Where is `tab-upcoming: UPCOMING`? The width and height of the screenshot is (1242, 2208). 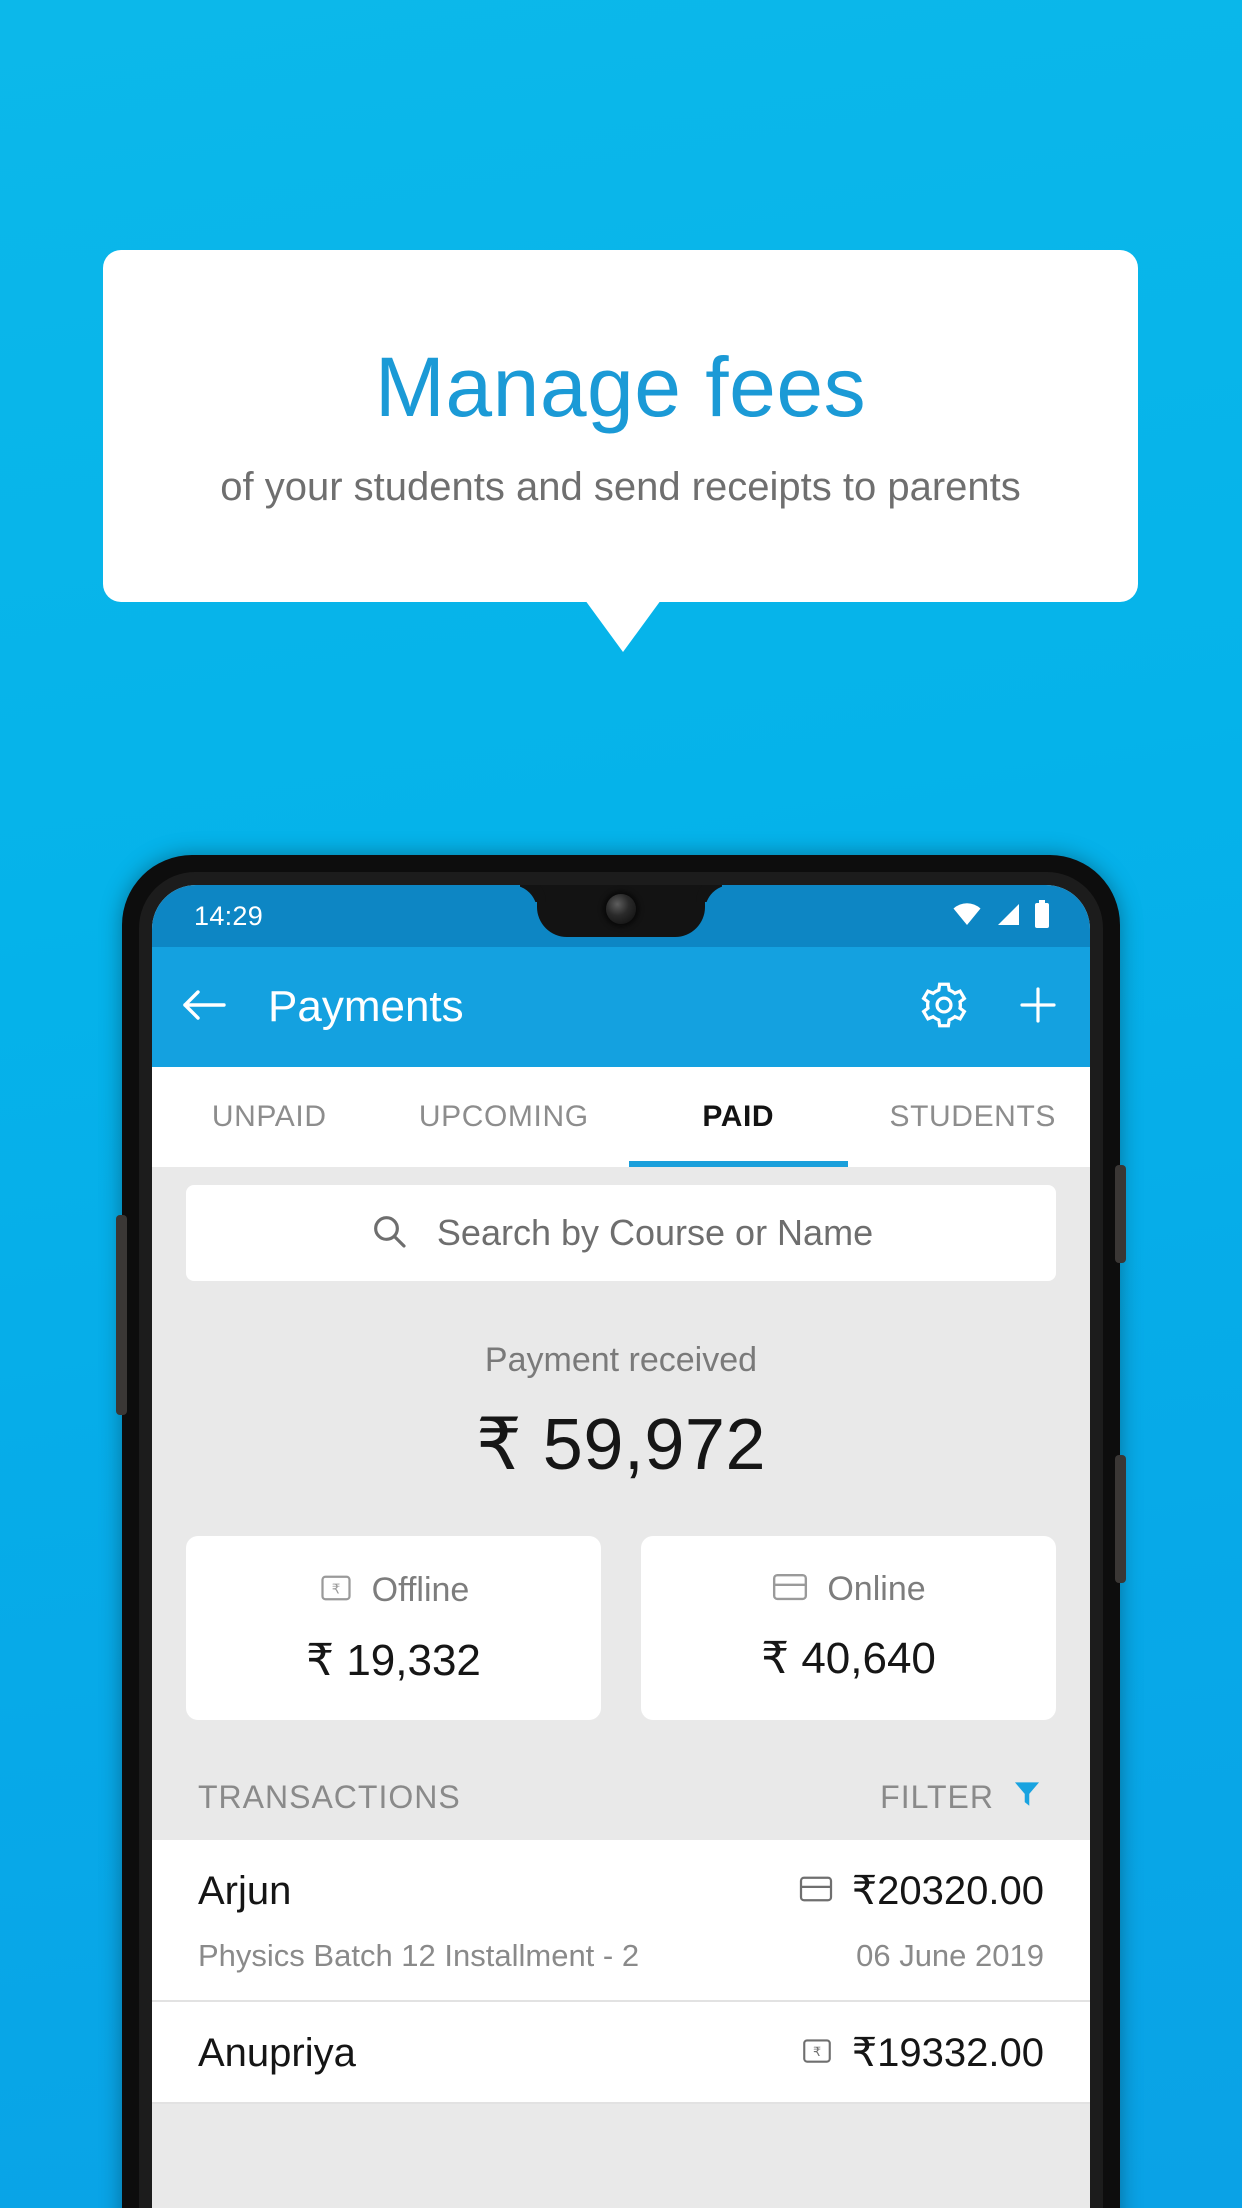 tab-upcoming: UPCOMING is located at coordinates (504, 1117).